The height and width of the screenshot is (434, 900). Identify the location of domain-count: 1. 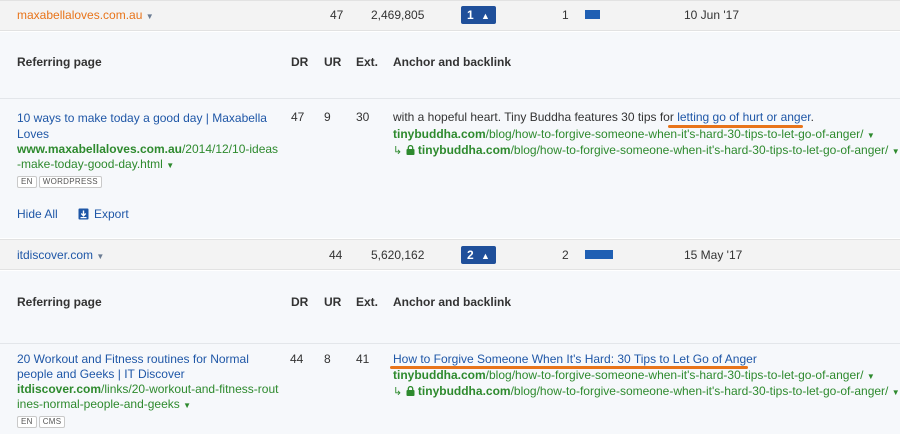
(565, 15).